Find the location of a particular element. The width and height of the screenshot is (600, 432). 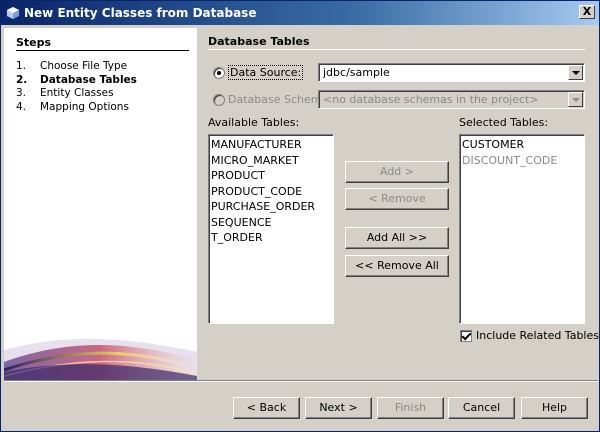

finish-button: Finish is located at coordinates (410, 408).